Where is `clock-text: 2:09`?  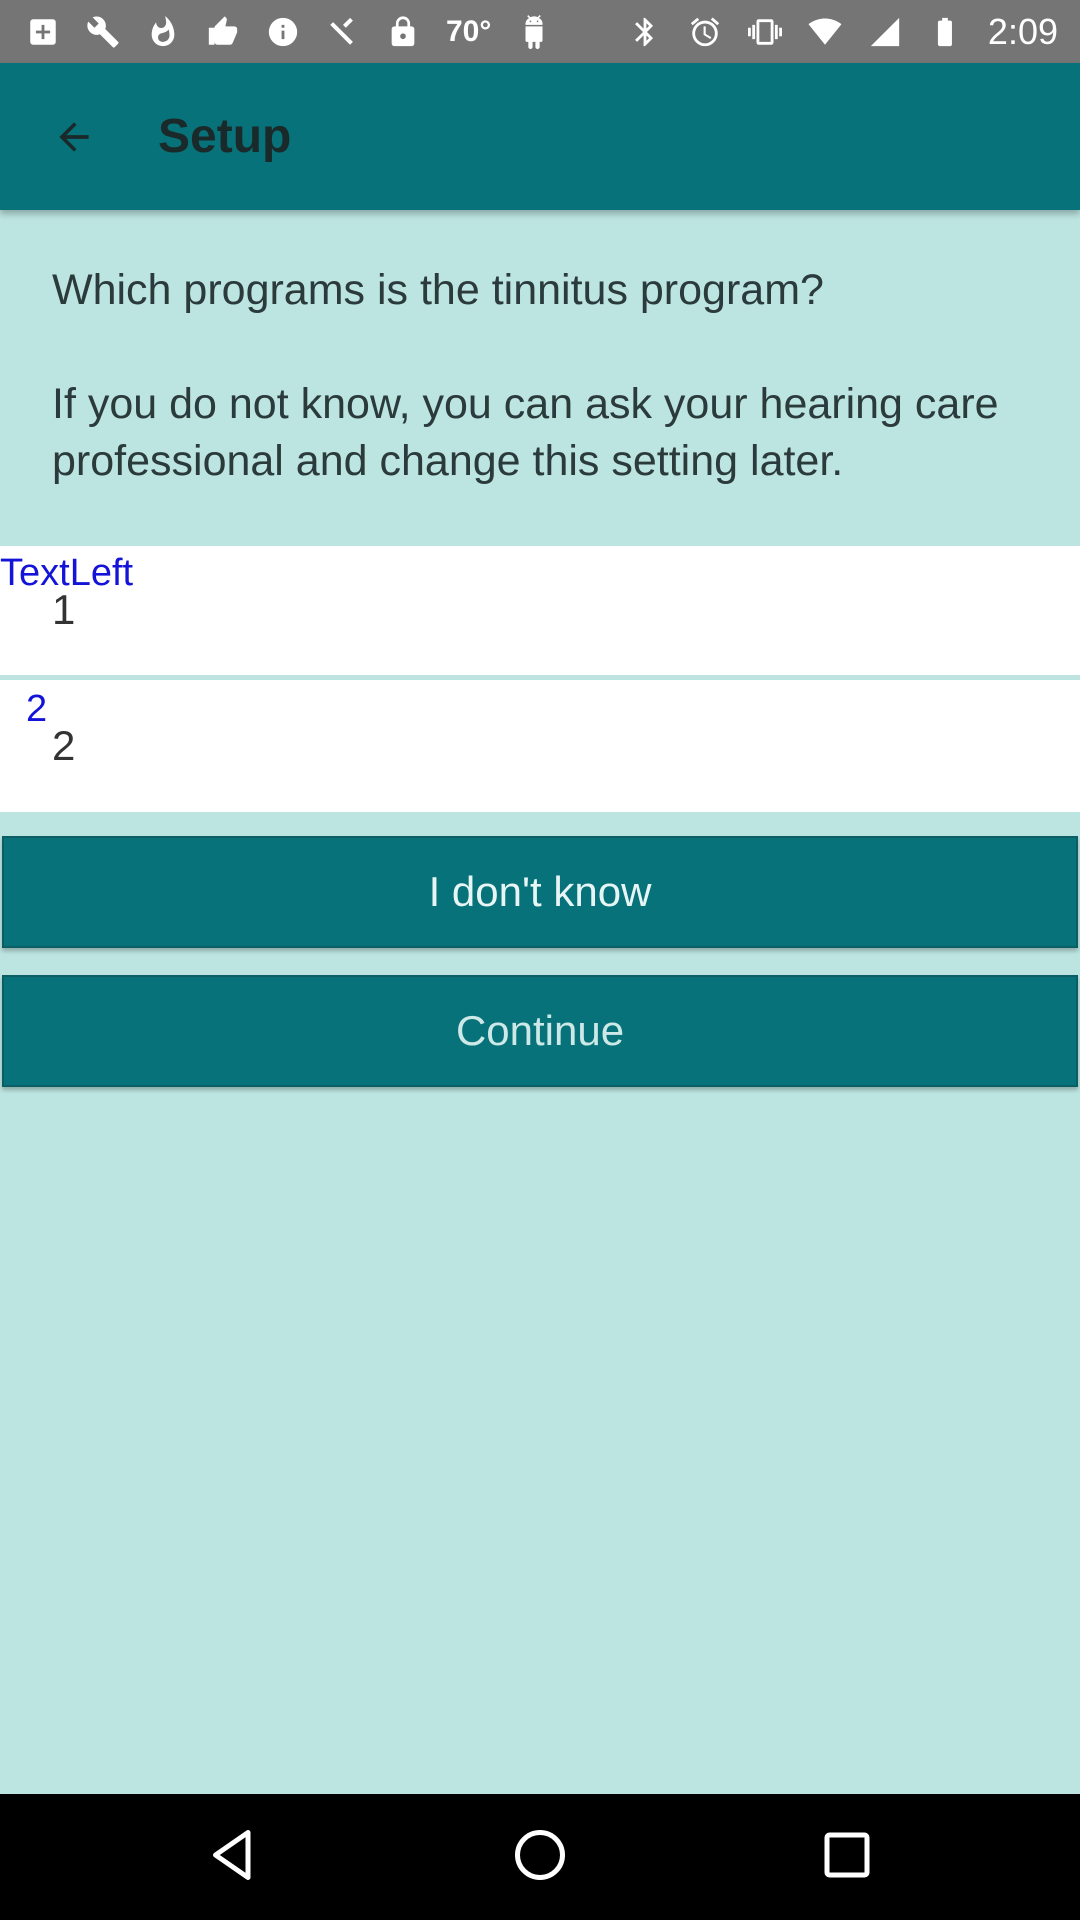
clock-text: 2:09 is located at coordinates (1022, 31).